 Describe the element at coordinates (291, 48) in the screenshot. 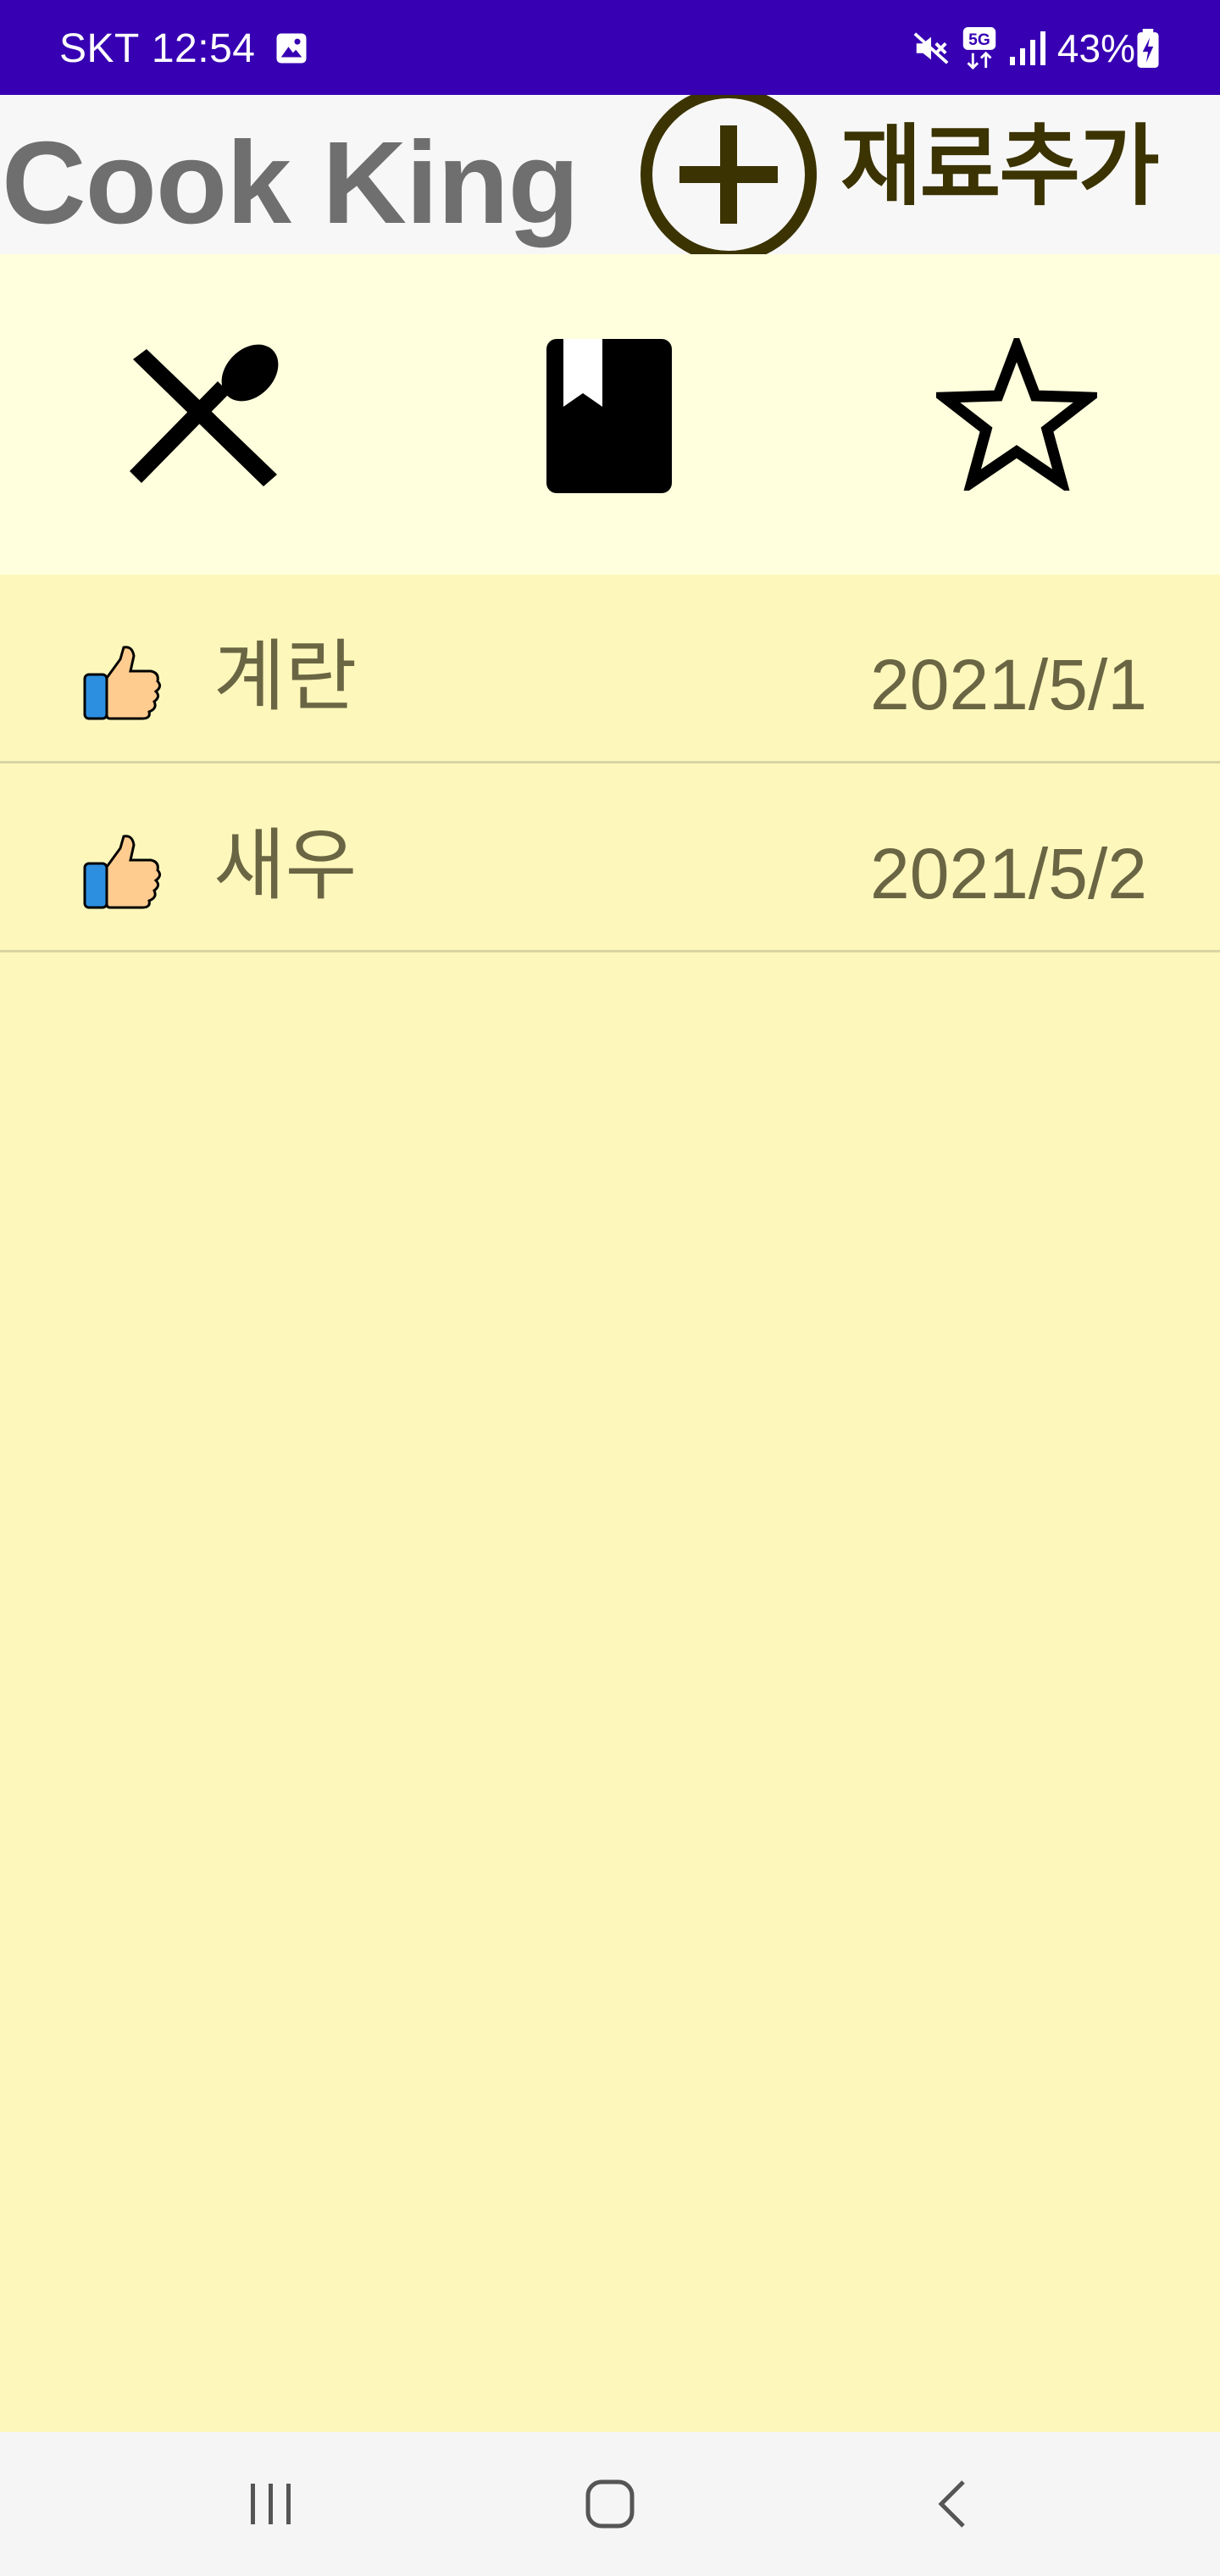

I see `image-icon` at that location.